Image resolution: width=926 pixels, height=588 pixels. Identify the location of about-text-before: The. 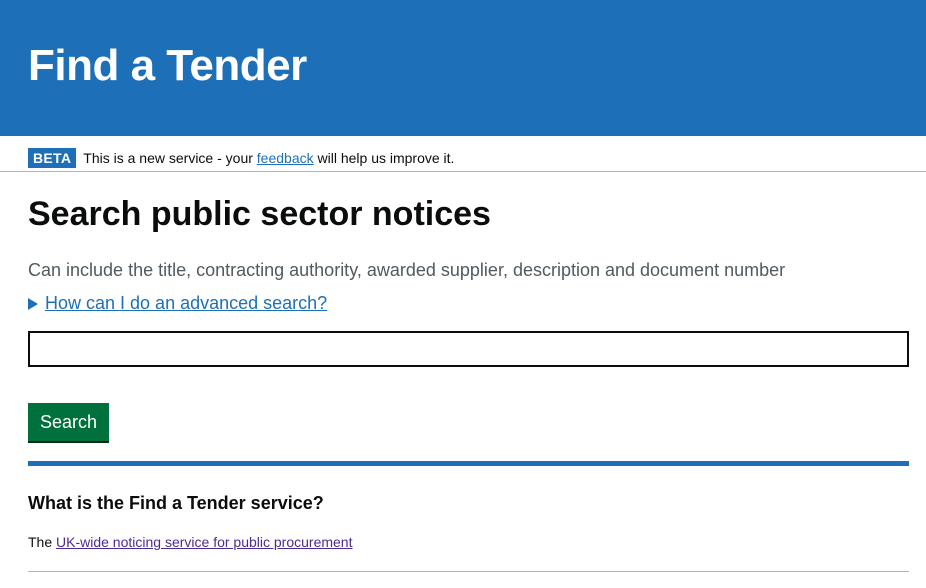
(42, 542).